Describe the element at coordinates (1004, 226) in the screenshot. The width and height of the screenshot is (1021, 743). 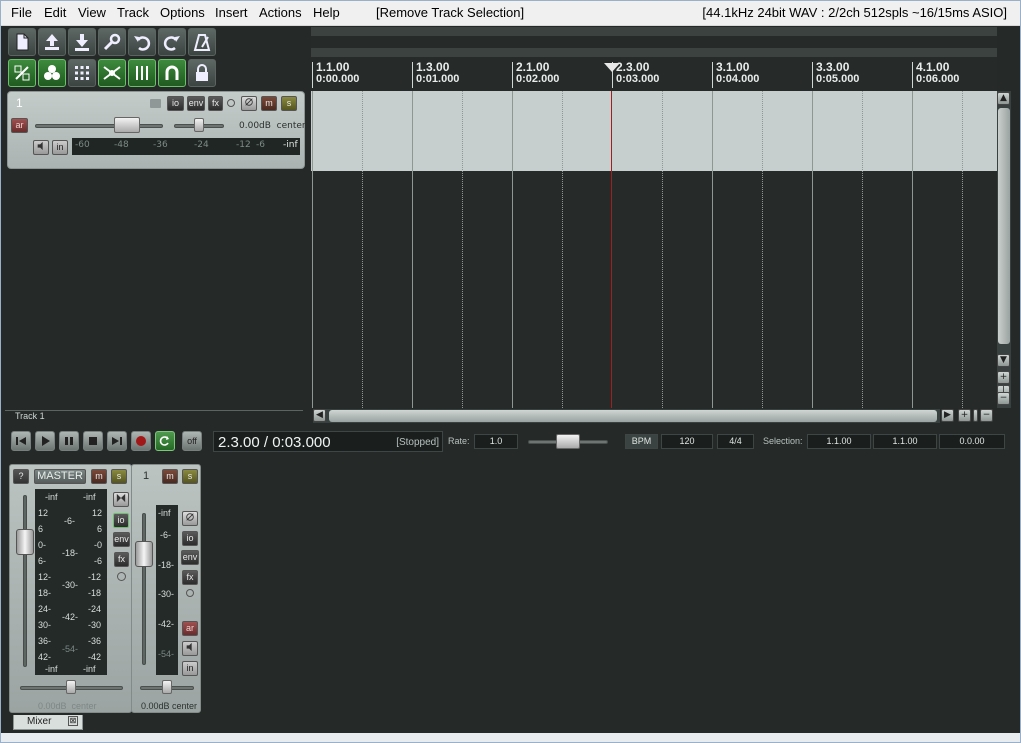
I see `vertical-scroll-thumb` at that location.